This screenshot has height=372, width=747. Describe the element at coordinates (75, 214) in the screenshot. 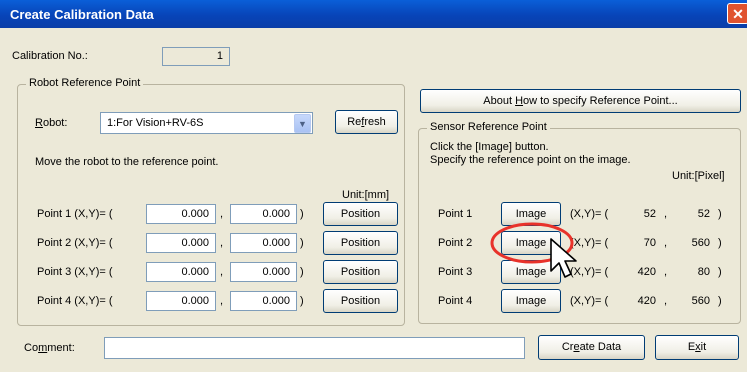

I see `robot-point-label: Point 1 (X,Y)= (` at that location.